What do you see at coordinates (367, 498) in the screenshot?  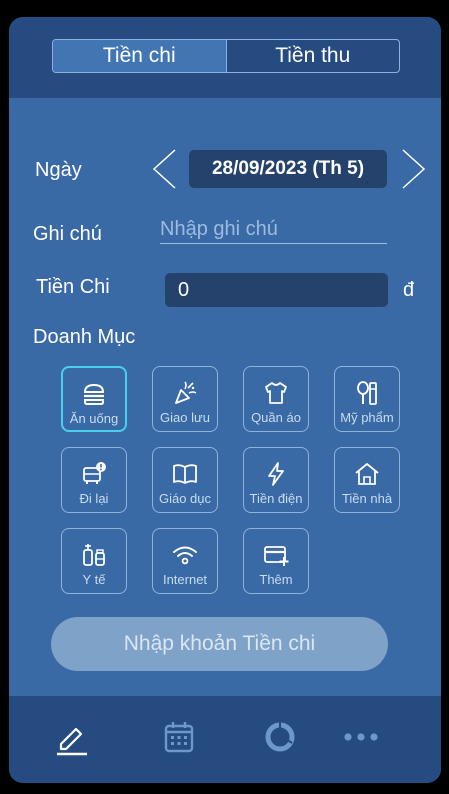 I see `category-label-tien-nha: Tiền nhà` at bounding box center [367, 498].